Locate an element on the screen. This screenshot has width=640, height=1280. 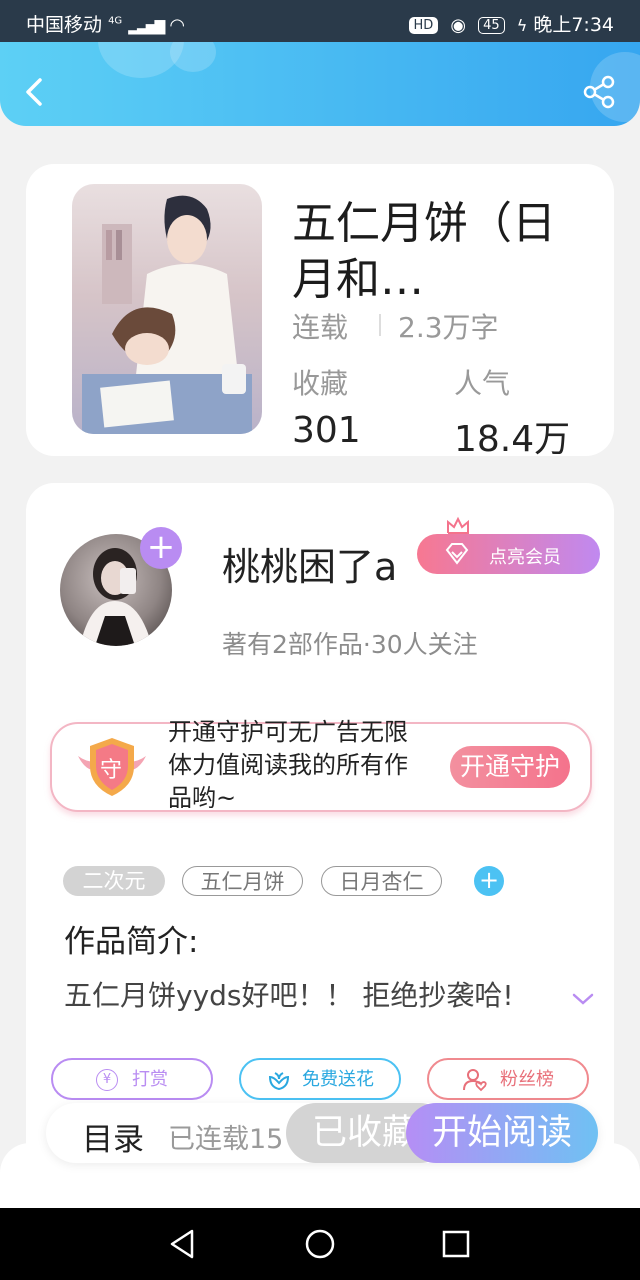
favorites-value: 301 is located at coordinates (326, 430).